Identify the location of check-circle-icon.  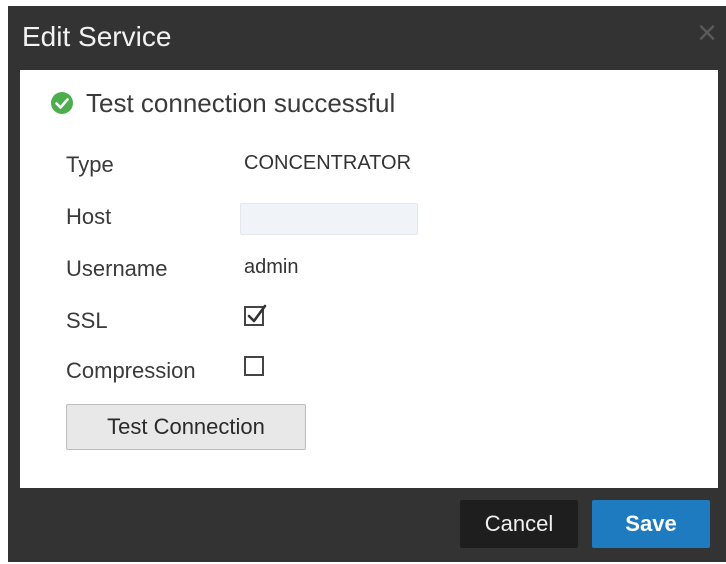
(62, 103).